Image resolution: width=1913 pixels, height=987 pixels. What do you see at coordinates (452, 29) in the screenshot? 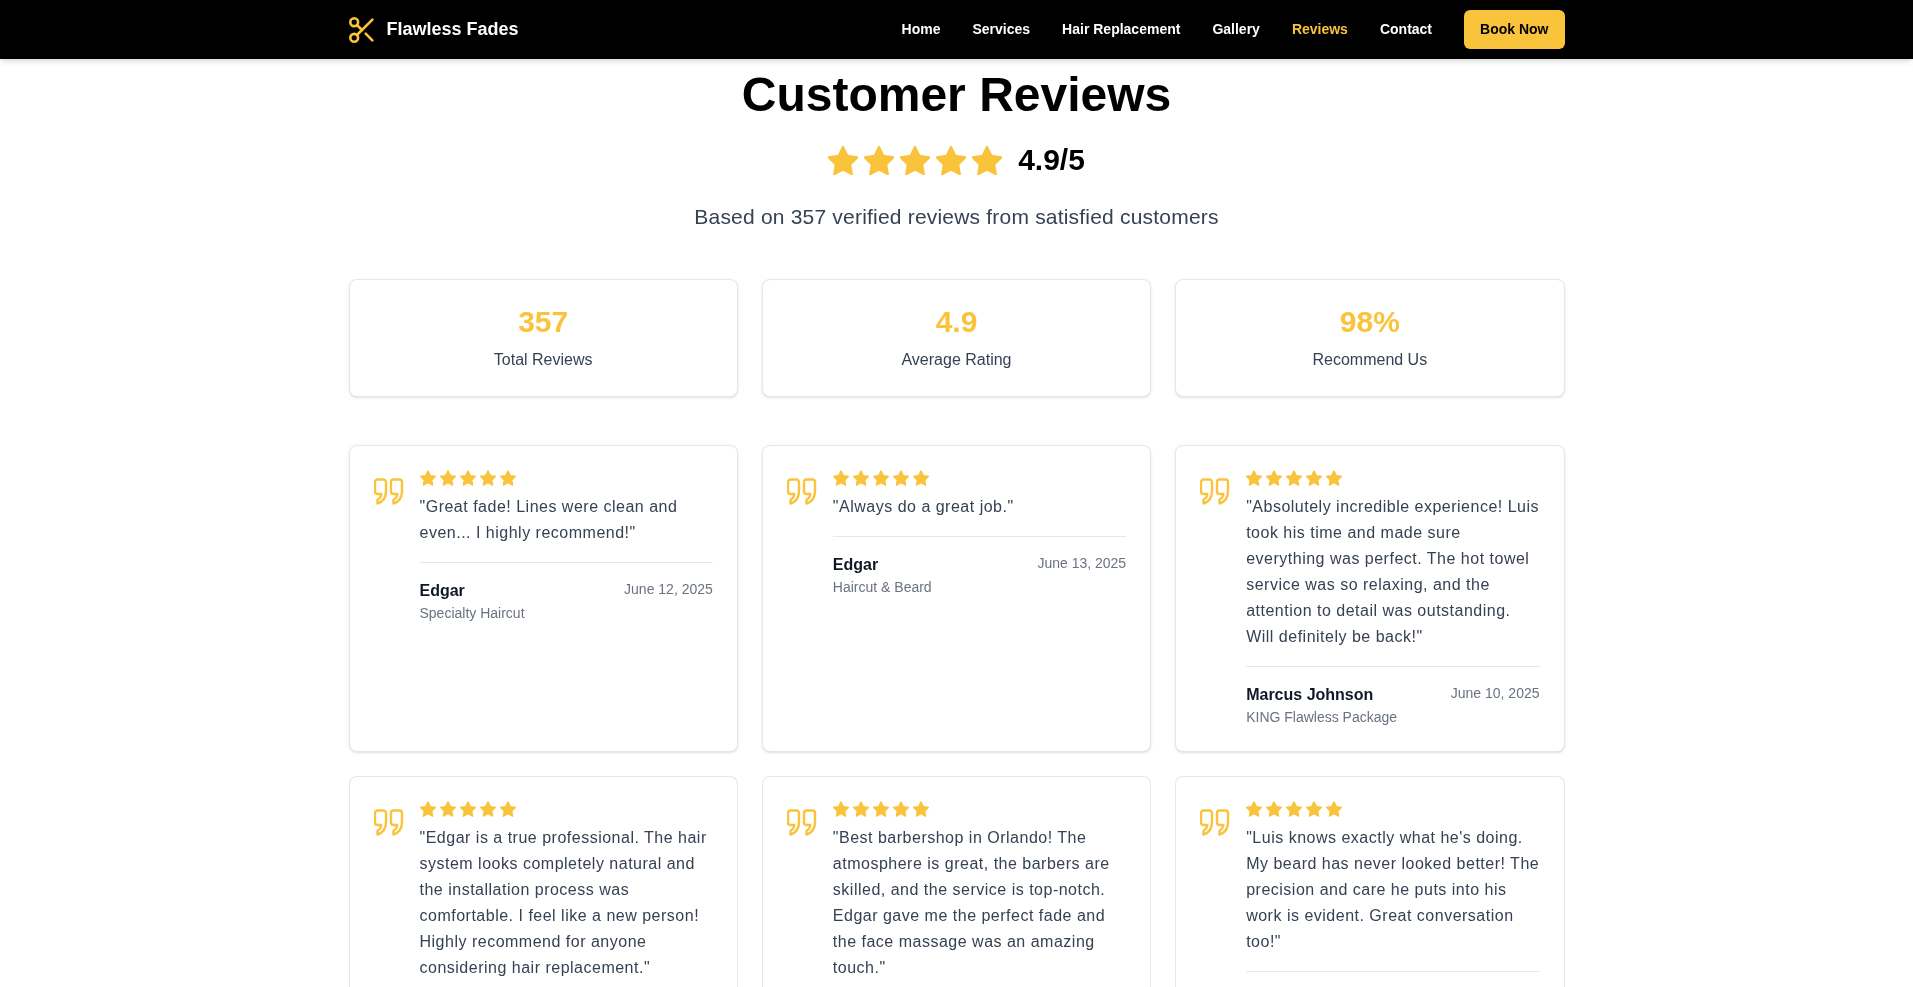
I see `brand-name: Flawless Fades` at bounding box center [452, 29].